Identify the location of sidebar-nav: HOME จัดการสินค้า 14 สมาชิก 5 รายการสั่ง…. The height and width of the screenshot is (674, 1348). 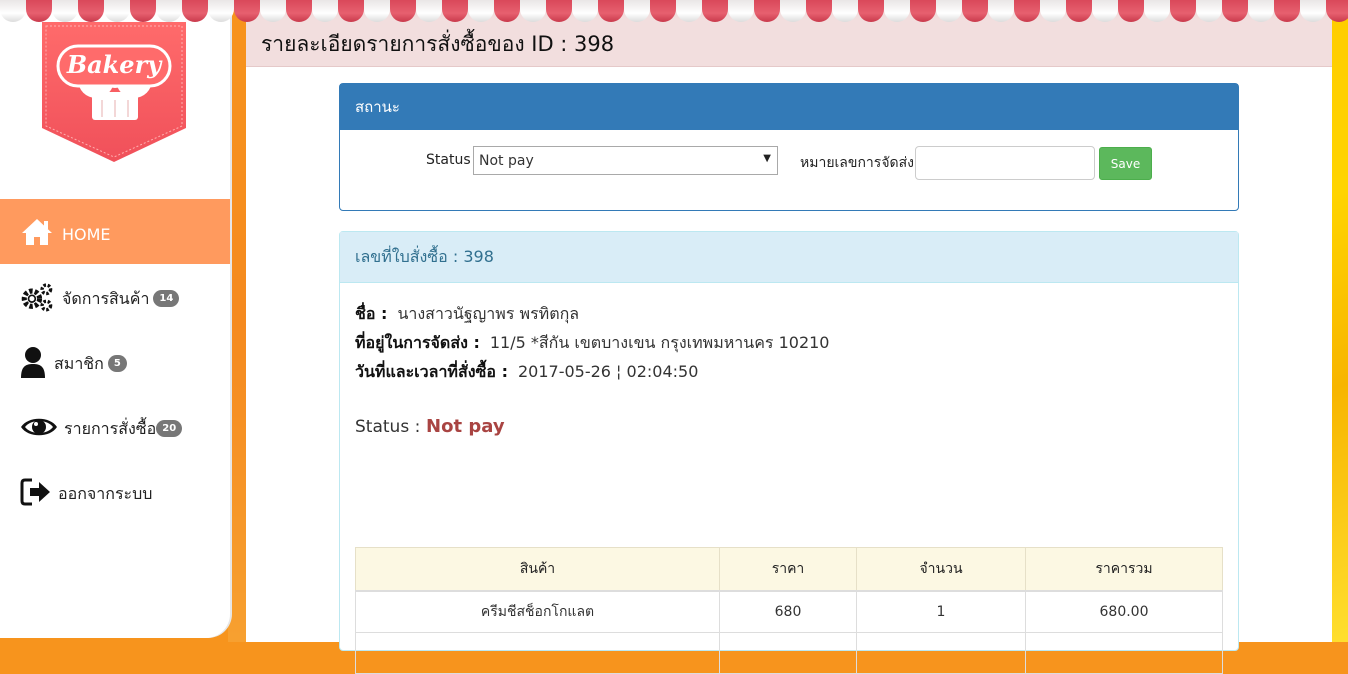
(115, 361).